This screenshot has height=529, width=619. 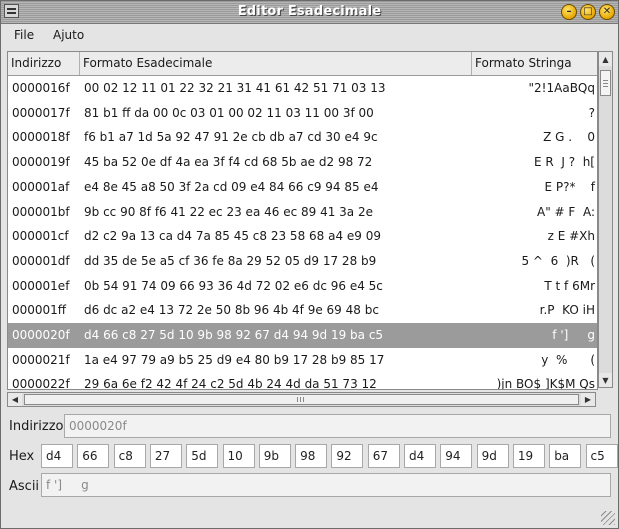 What do you see at coordinates (68, 35) in the screenshot?
I see `menu-help: Ajuto` at bounding box center [68, 35].